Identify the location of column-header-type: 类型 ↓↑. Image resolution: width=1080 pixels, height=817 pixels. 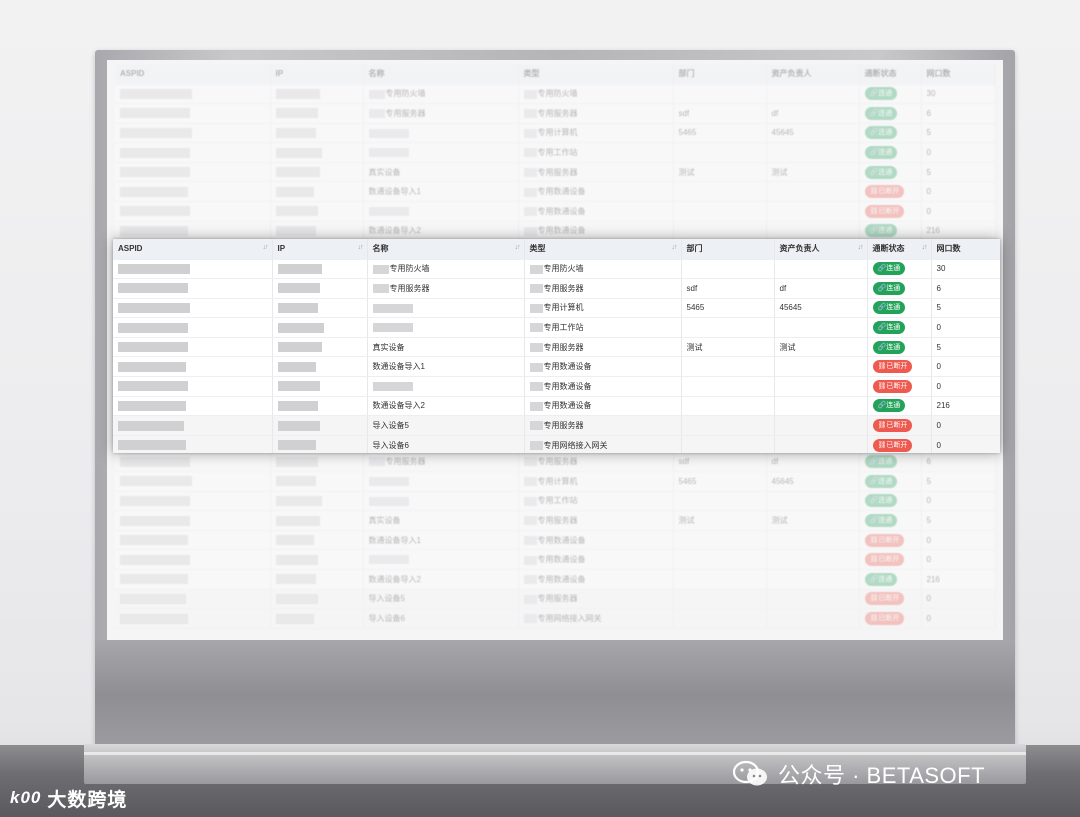
(603, 249).